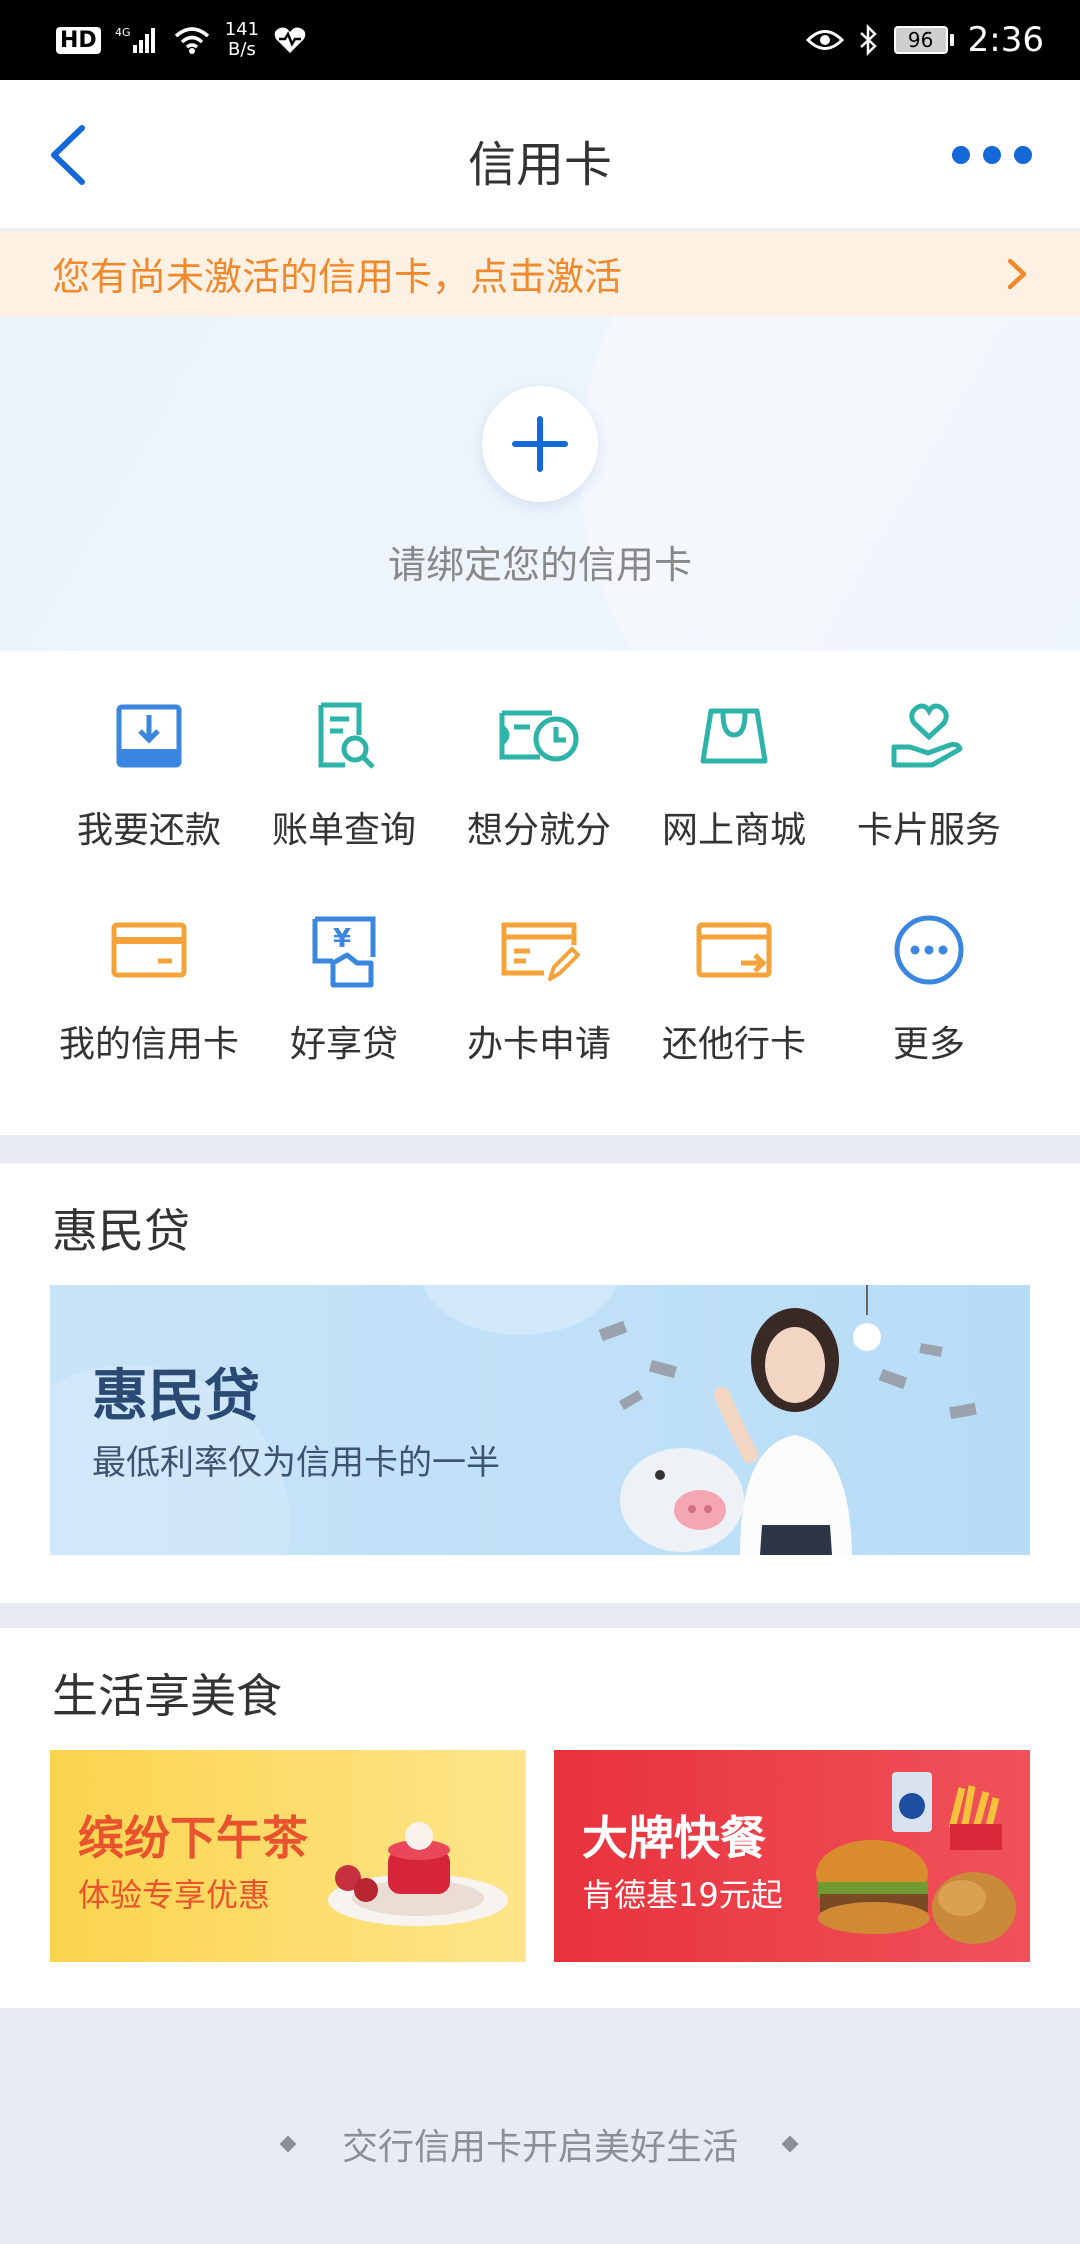 The width and height of the screenshot is (1080, 2244). I want to click on menu-item-installment: 想分就分, so click(539, 772).